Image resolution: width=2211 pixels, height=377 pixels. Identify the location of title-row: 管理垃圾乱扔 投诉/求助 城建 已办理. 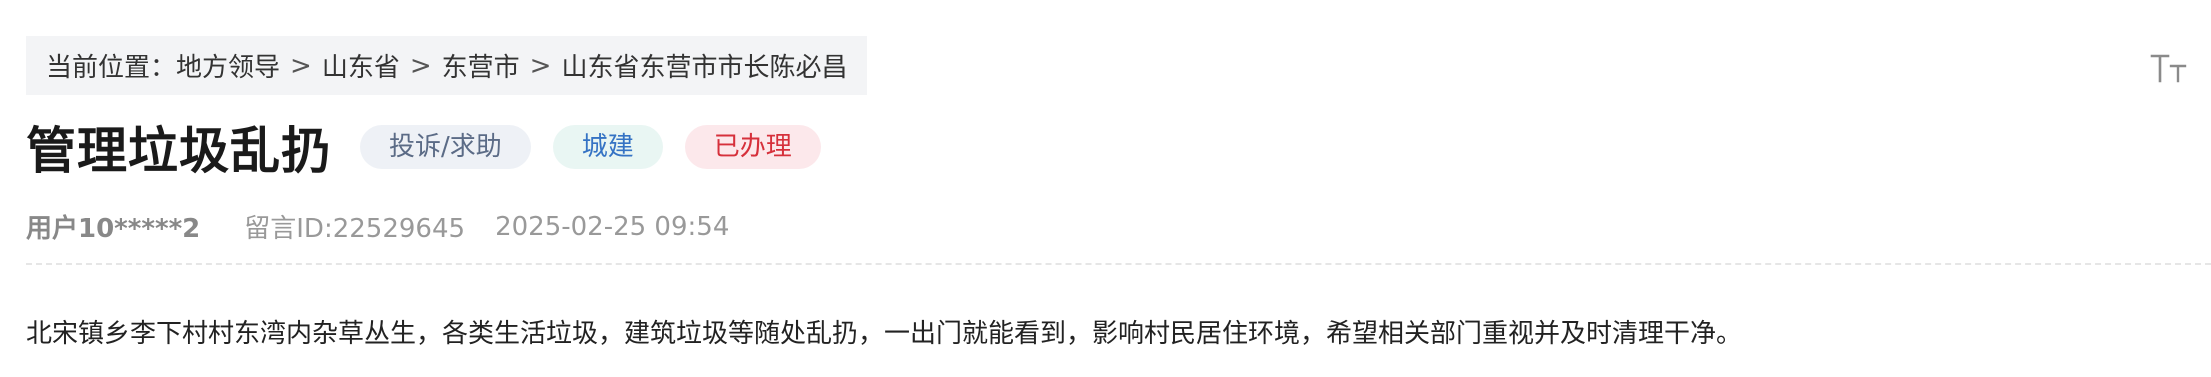
(434, 147).